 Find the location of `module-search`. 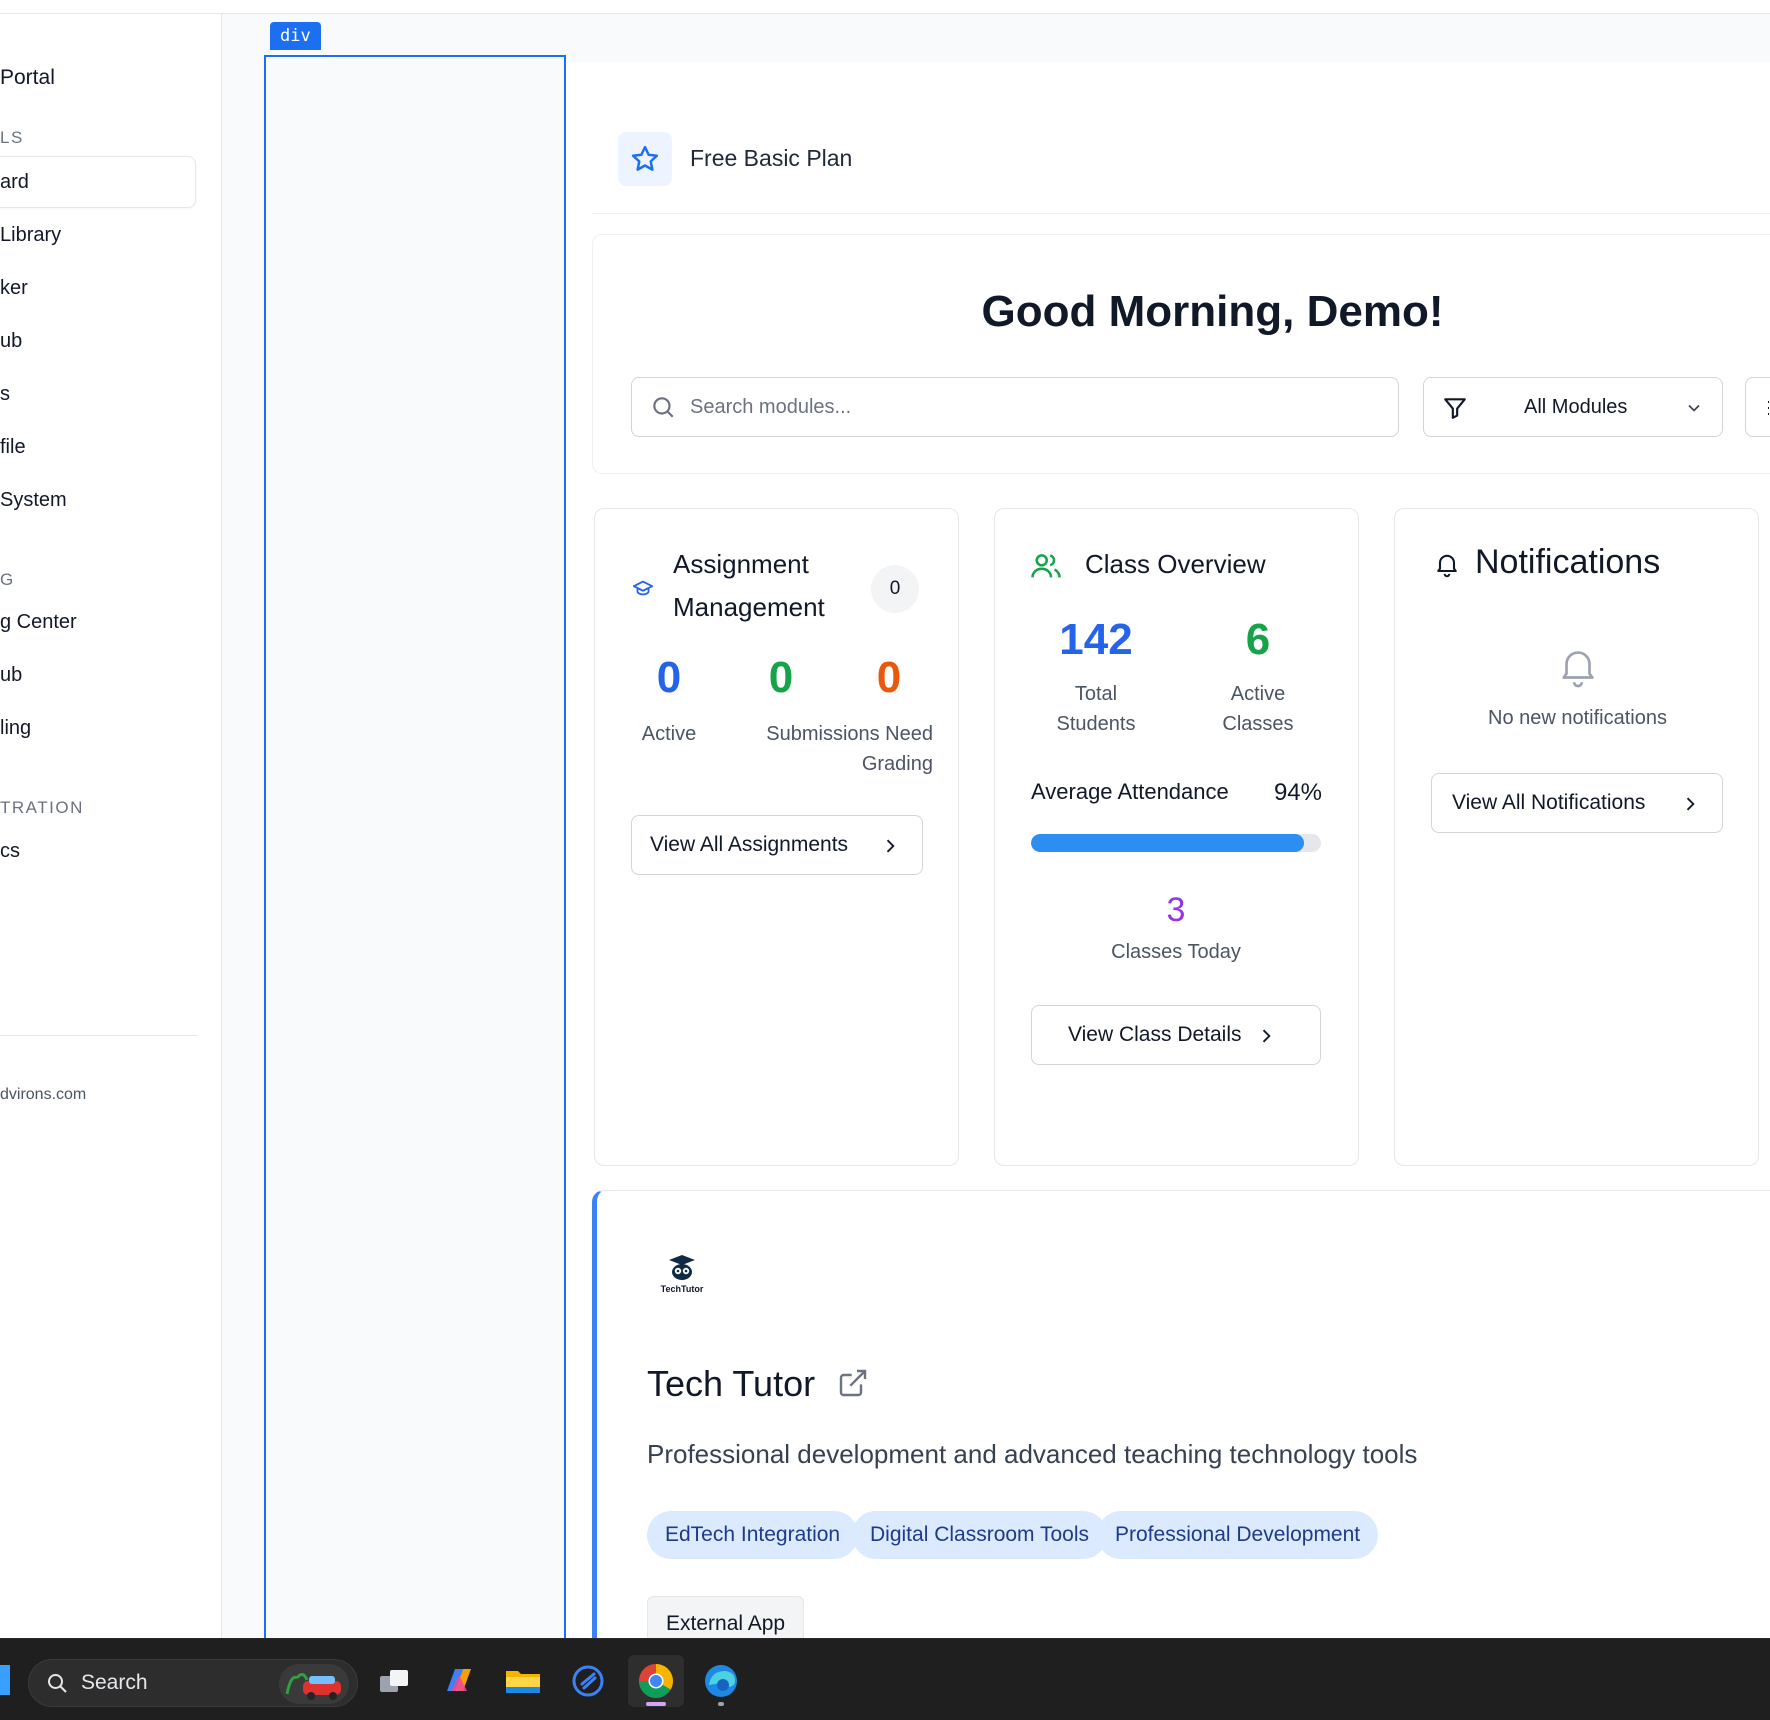

module-search is located at coordinates (1015, 407).